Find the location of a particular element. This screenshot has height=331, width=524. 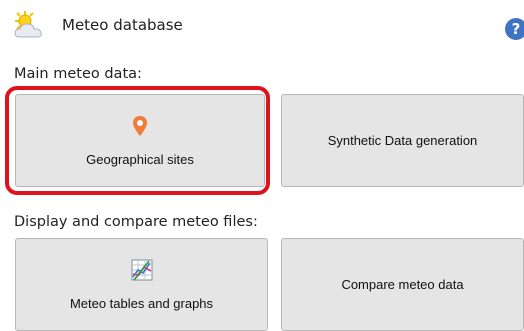

weather-sun-cloud-icon is located at coordinates (29, 26).